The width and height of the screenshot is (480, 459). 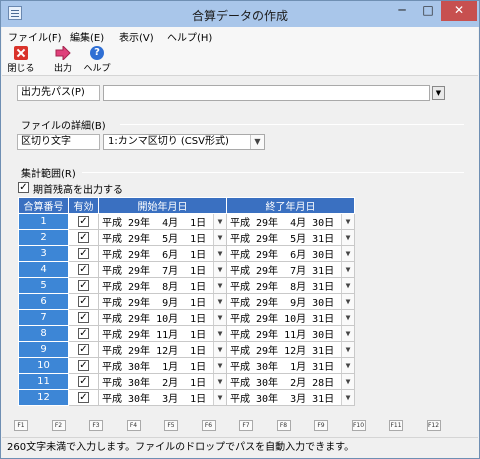 What do you see at coordinates (290, 221) in the screenshot?
I see `end-date-select: 平成 29年 4月 30日 ▼` at bounding box center [290, 221].